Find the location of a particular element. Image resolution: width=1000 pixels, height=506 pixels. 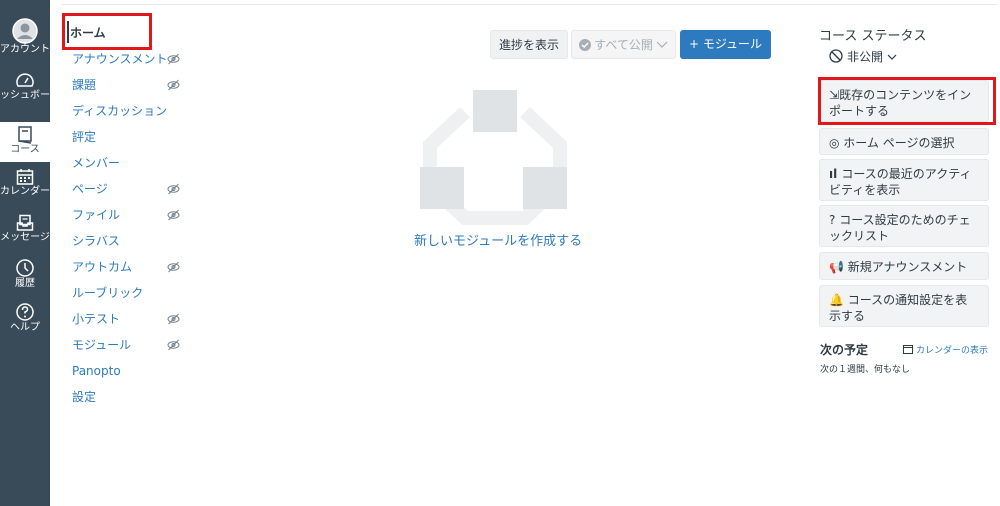

highlight-box-home is located at coordinates (107, 31).